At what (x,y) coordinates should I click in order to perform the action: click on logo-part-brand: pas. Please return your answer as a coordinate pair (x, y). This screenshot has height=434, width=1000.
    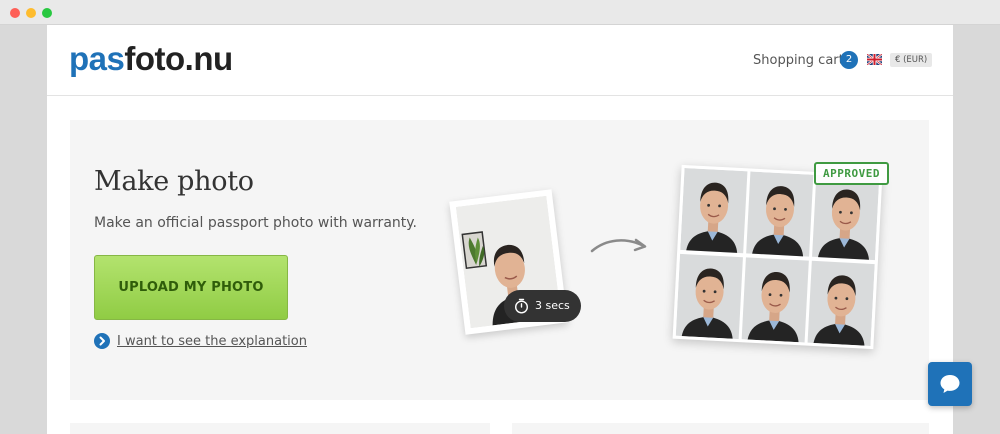
    Looking at the image, I should click on (97, 58).